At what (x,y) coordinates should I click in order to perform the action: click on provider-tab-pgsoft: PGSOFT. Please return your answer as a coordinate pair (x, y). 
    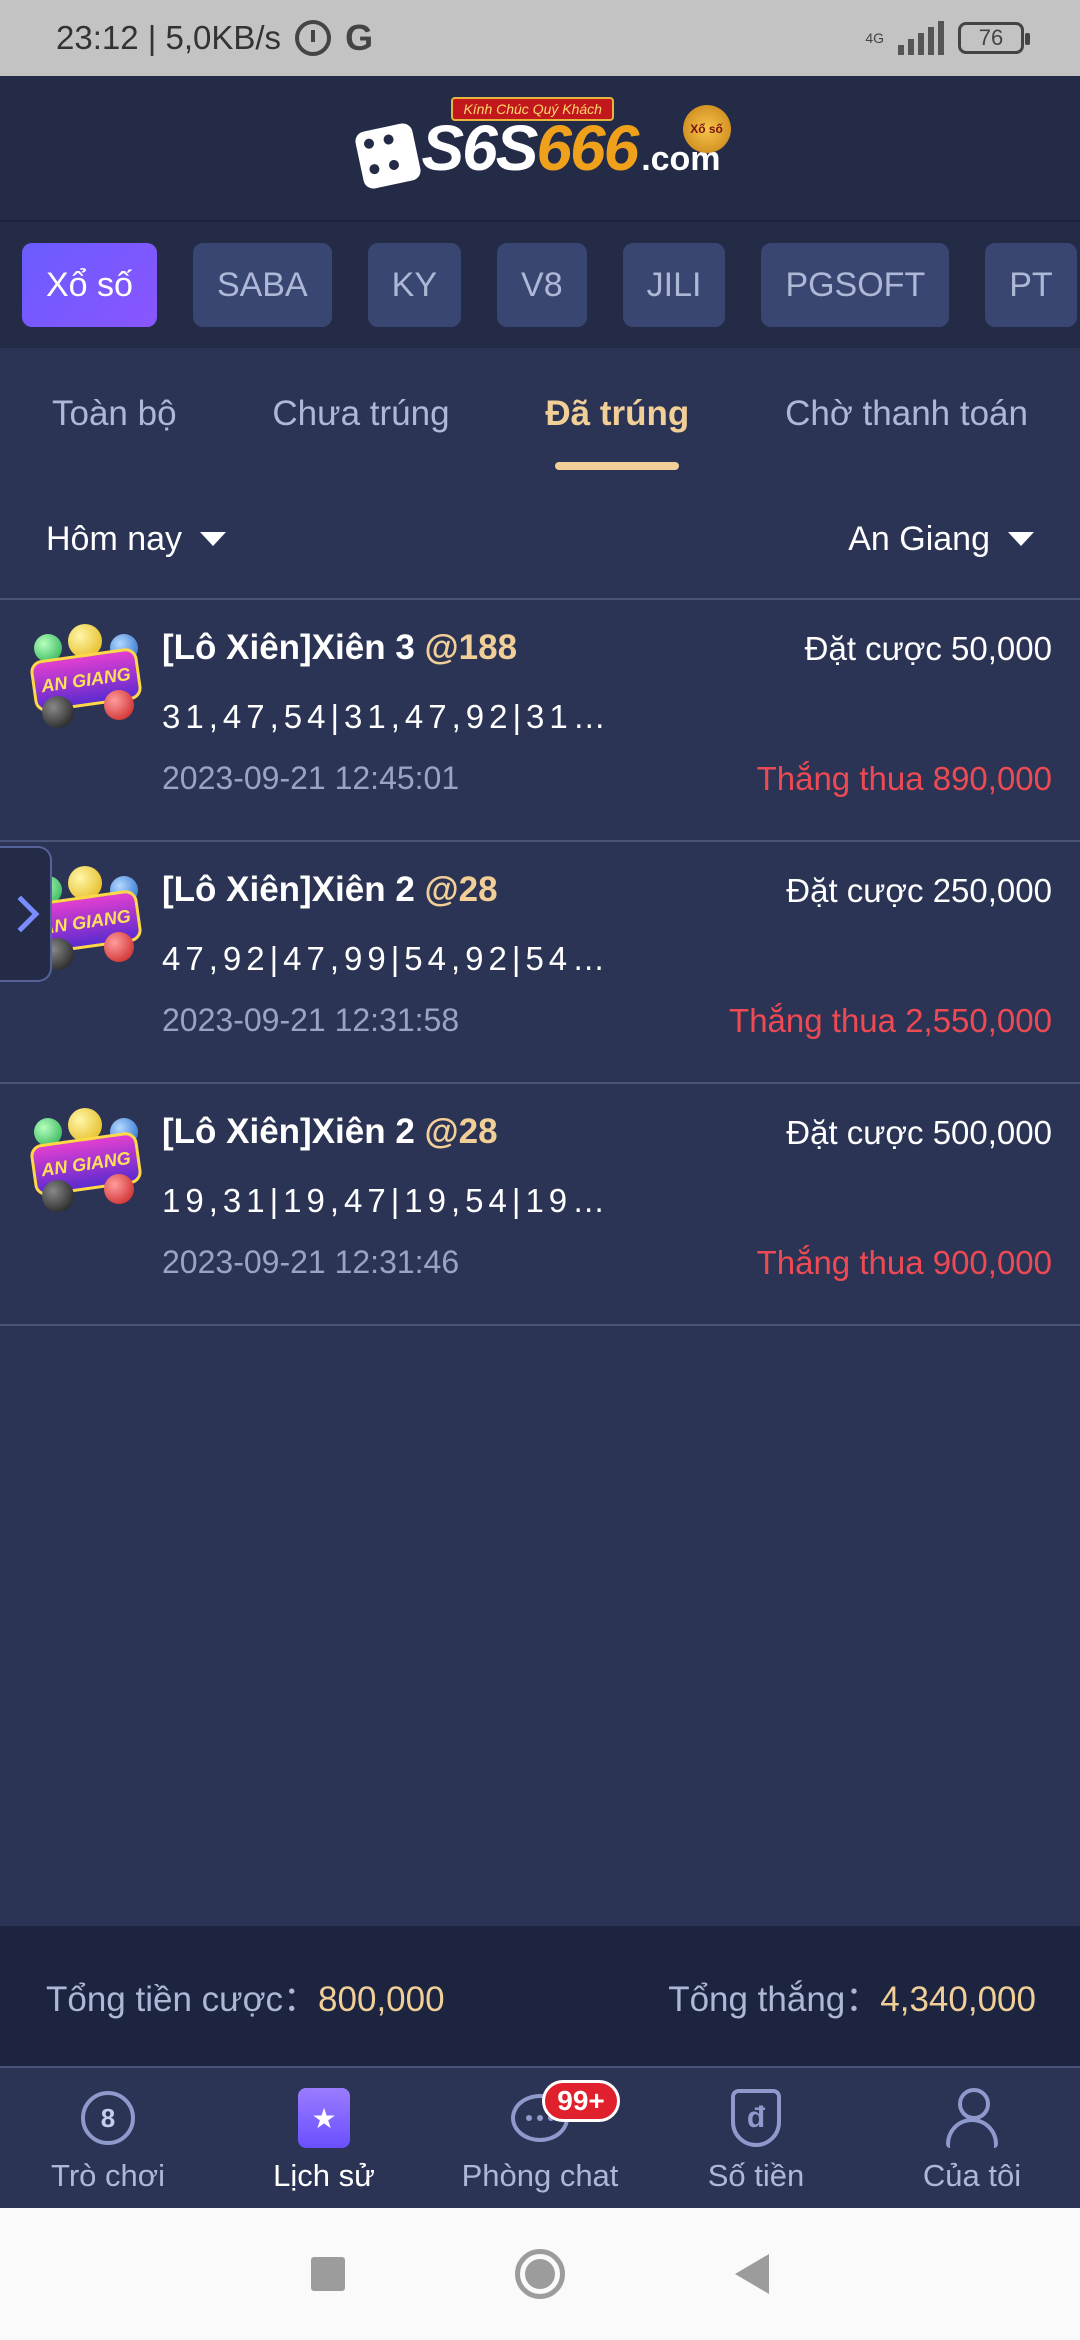
    Looking at the image, I should click on (855, 285).